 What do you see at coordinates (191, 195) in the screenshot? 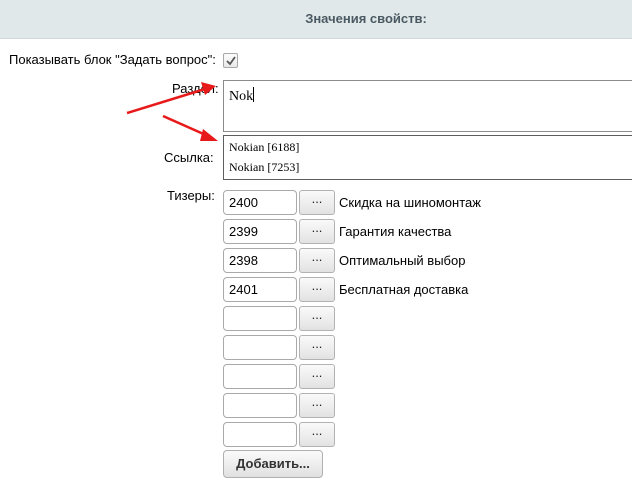
I see `teasers-label: Тизеры:` at bounding box center [191, 195].